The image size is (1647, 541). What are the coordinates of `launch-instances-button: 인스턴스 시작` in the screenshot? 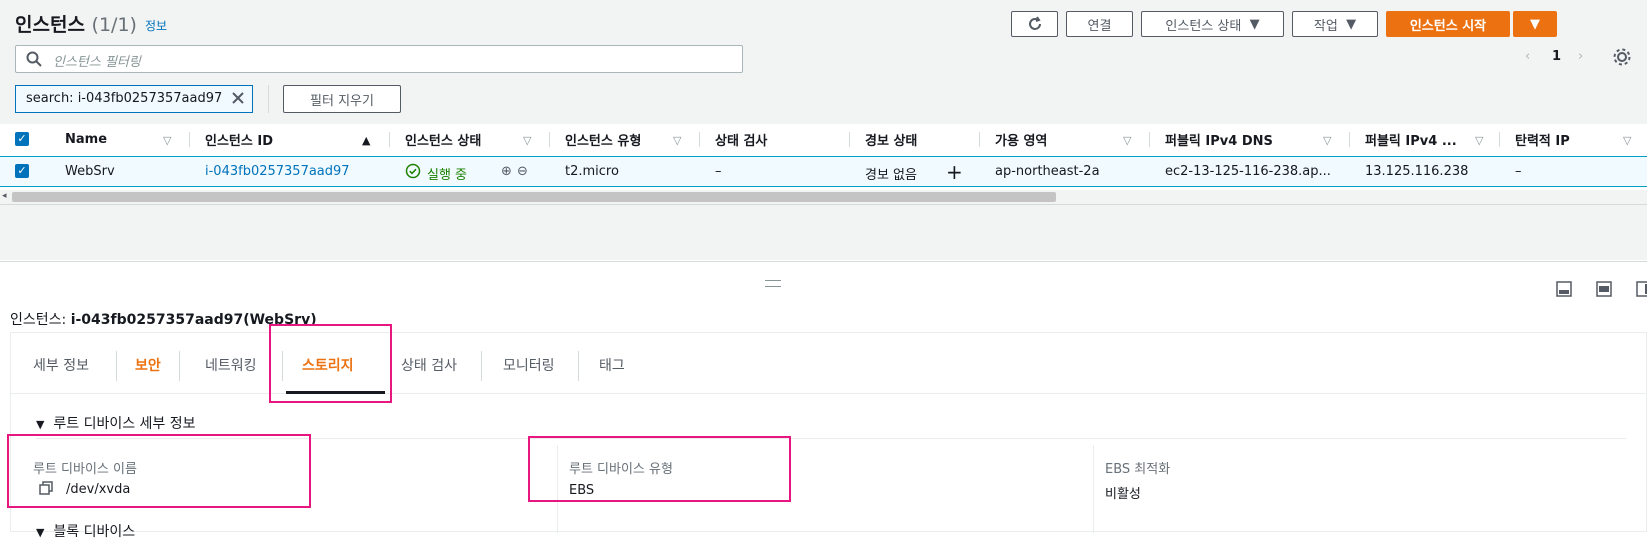 It's located at (1448, 24).